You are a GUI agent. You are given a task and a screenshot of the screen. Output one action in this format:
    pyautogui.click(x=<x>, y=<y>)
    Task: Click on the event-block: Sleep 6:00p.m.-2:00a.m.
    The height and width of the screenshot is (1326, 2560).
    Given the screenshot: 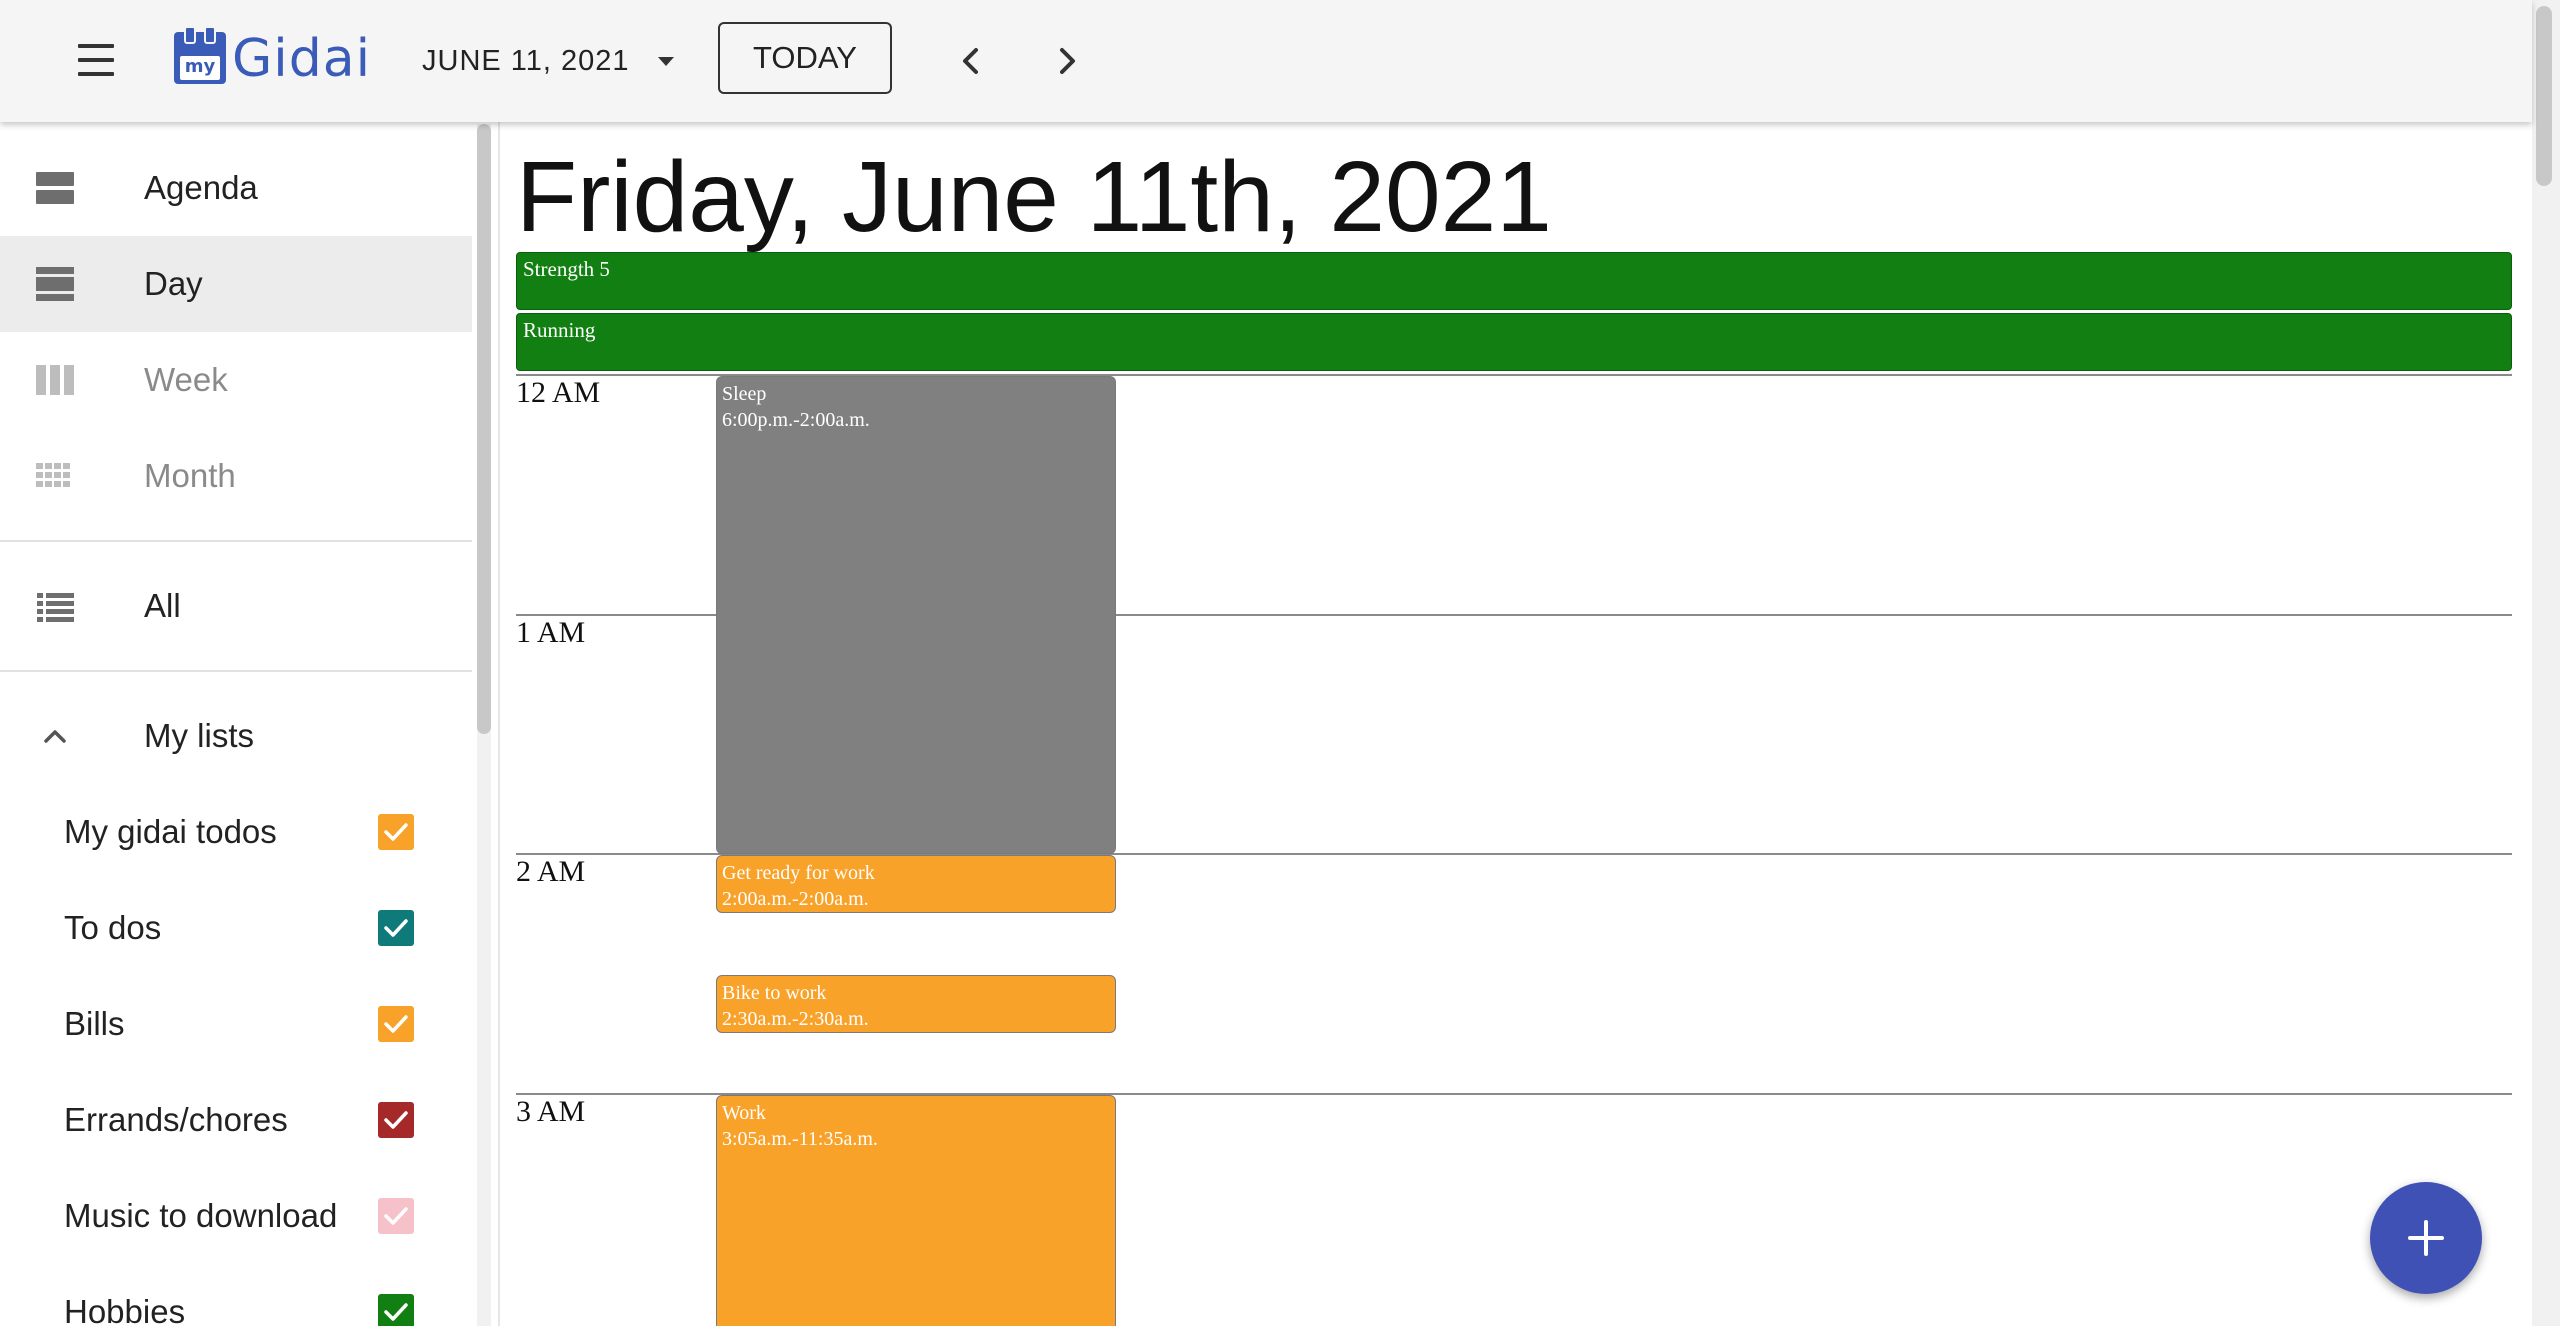 What is the action you would take?
    pyautogui.click(x=916, y=615)
    